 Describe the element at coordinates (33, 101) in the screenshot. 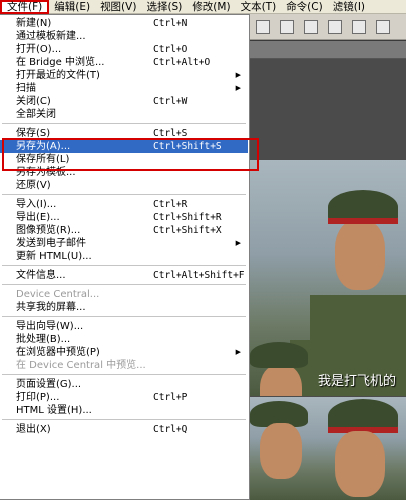

I see `menu-item-label: 关闭(C)` at that location.